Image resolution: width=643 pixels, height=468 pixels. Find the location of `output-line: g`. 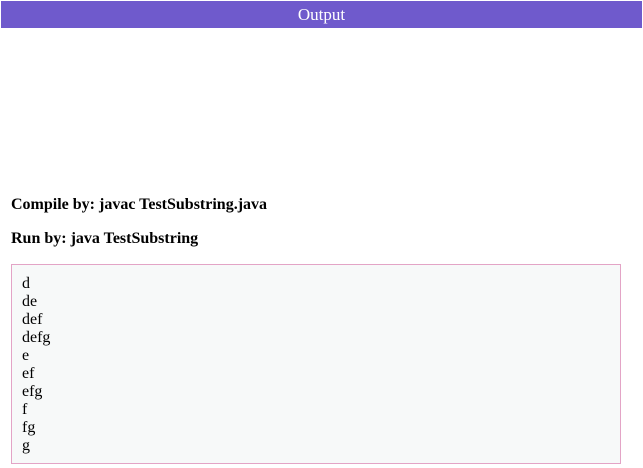

output-line: g is located at coordinates (26, 445).